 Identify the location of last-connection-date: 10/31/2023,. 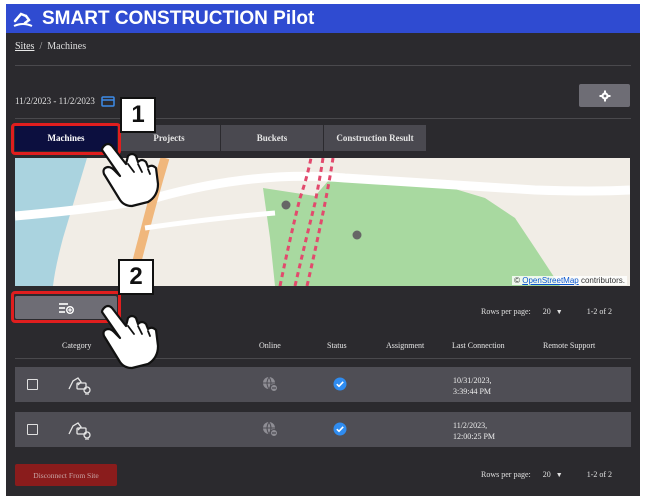
(472, 380).